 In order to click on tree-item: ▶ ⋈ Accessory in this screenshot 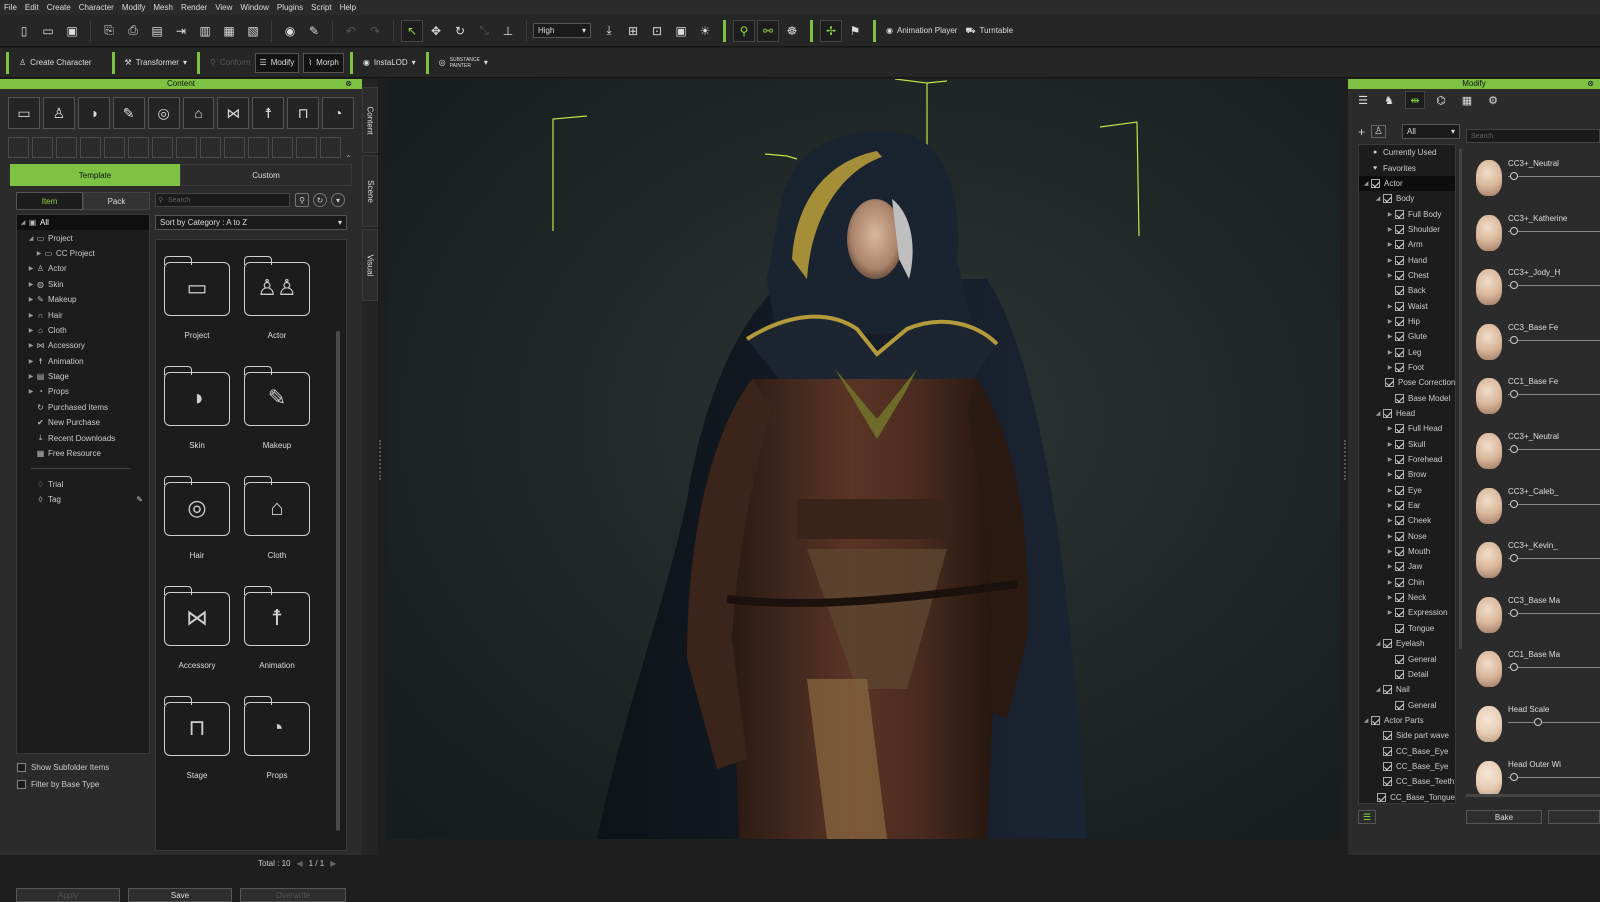, I will do `click(83, 345)`.